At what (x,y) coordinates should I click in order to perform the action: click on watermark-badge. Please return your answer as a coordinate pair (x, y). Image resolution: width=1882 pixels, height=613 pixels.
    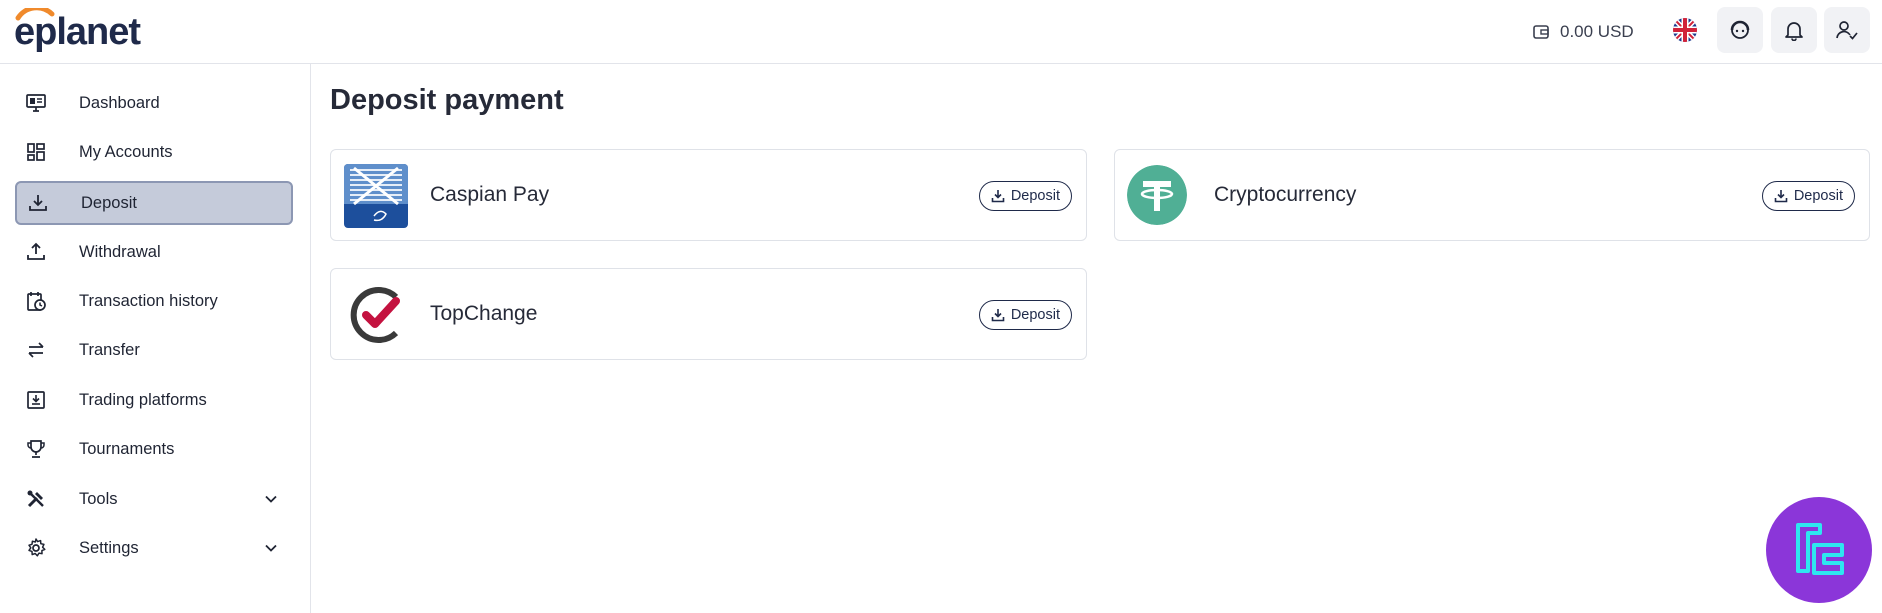
    Looking at the image, I should click on (1819, 550).